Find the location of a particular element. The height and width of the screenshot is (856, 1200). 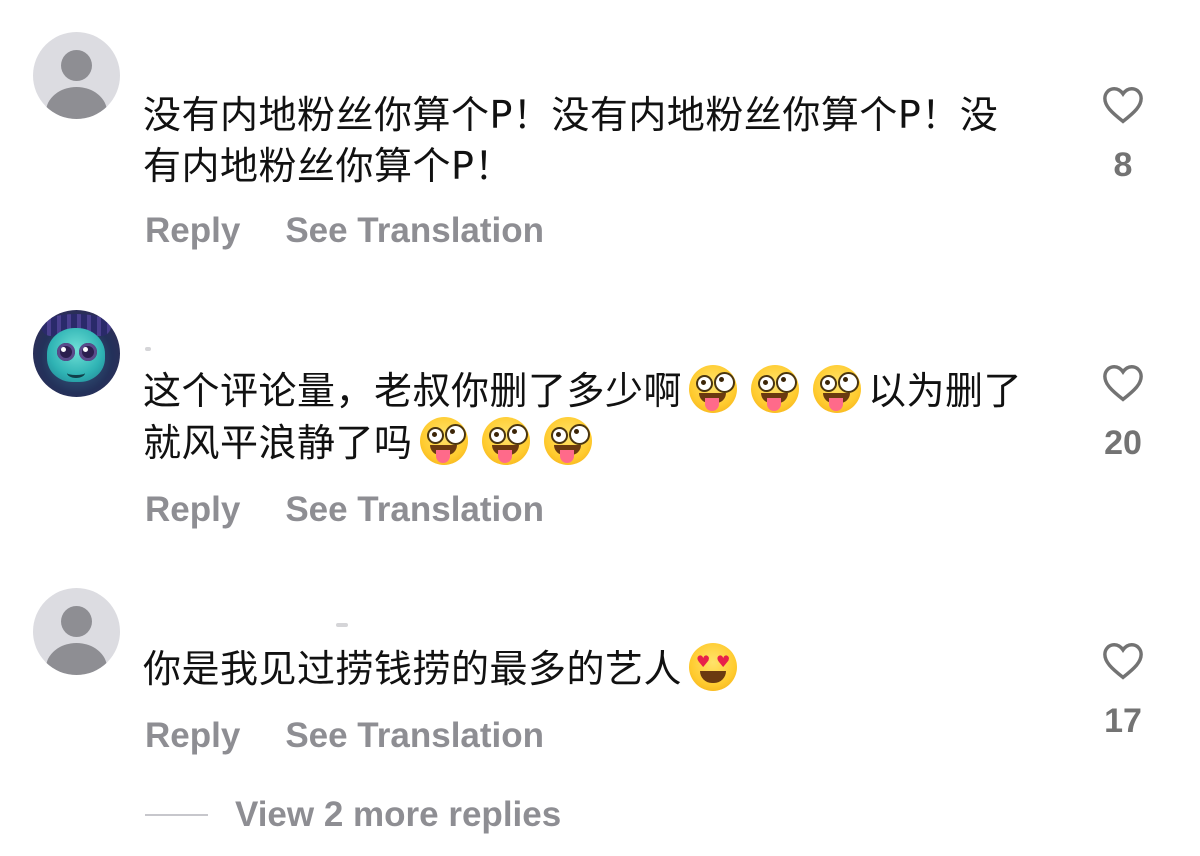

comment-text: 没有内地粉丝你算个P！没有内地粉丝你算个P！没有内地粉丝你算个P！ is located at coordinates (571, 140).